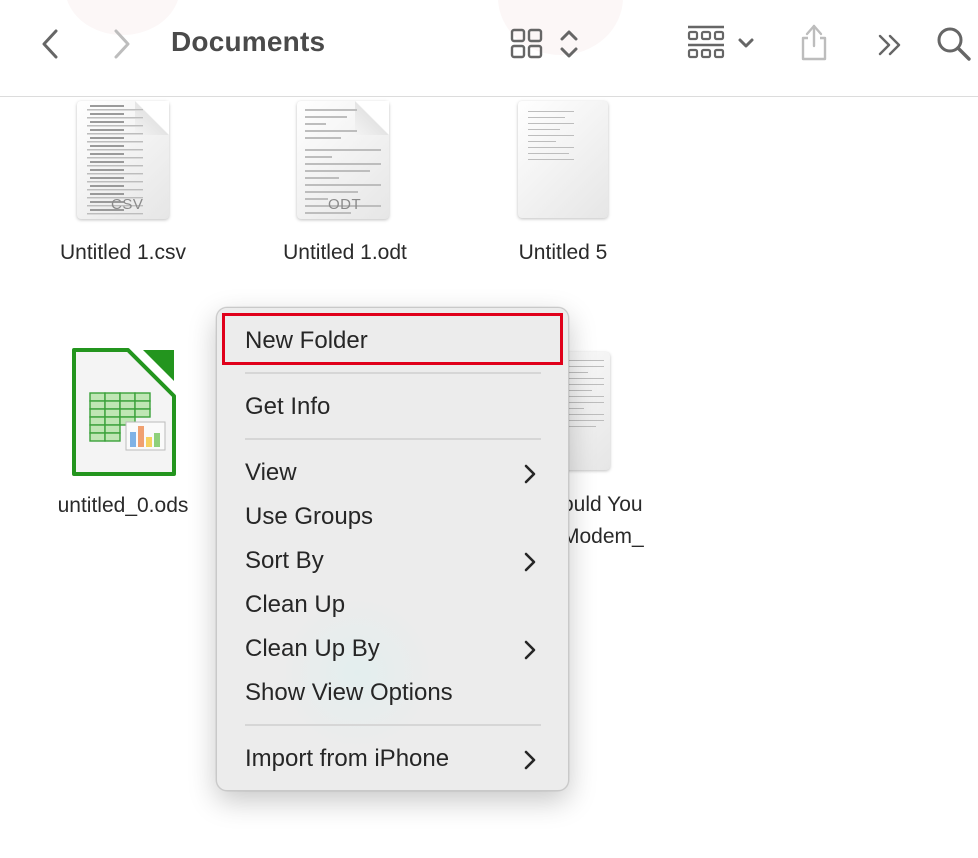 This screenshot has width=978, height=858. I want to click on file-item-odt: ODT Untitled 1.odt, so click(345, 185).